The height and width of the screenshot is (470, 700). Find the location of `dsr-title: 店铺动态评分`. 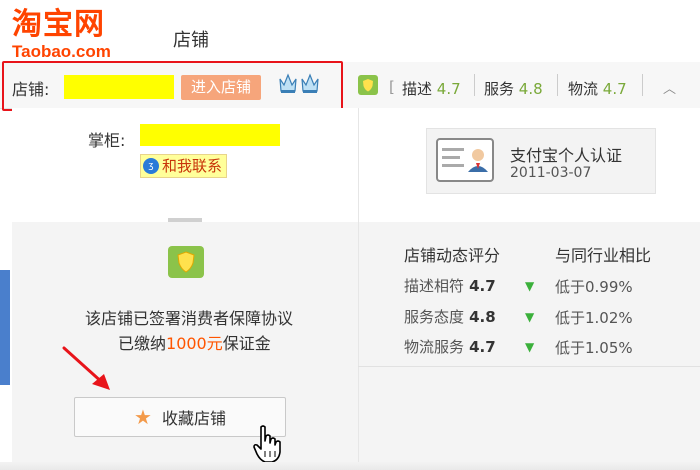

dsr-title: 店铺动态评分 is located at coordinates (452, 255).